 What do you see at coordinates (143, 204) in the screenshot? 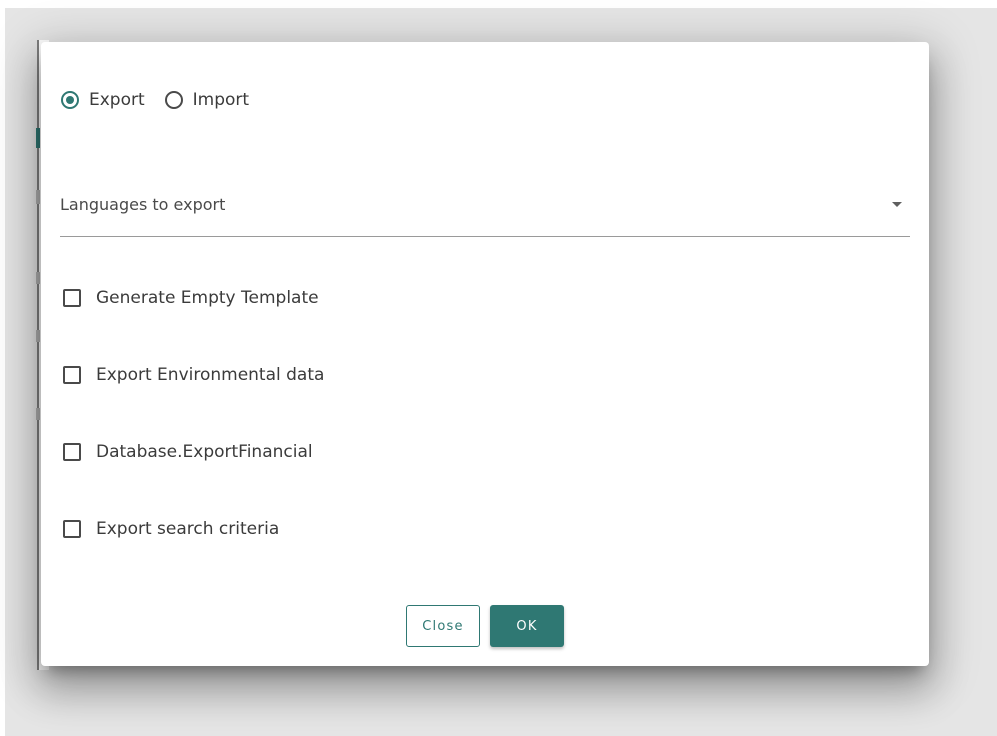
I see `languages-select-placeholder: Languages to export` at bounding box center [143, 204].